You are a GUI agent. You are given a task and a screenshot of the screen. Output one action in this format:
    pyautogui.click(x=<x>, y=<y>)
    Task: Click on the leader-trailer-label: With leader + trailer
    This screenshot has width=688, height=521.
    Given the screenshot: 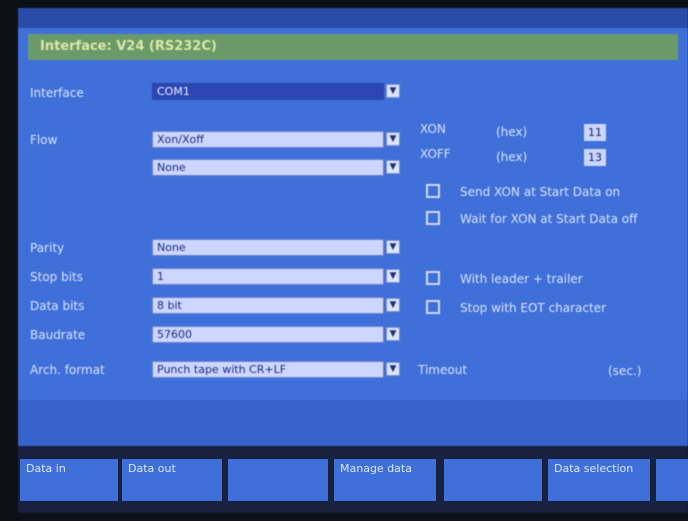 What is the action you would take?
    pyautogui.click(x=521, y=279)
    